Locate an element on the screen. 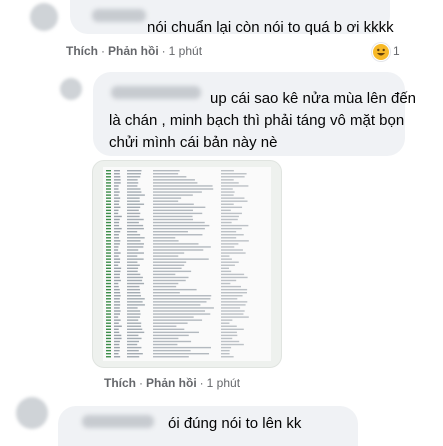 The width and height of the screenshot is (443, 446). reaction-count: 1 is located at coordinates (396, 51).